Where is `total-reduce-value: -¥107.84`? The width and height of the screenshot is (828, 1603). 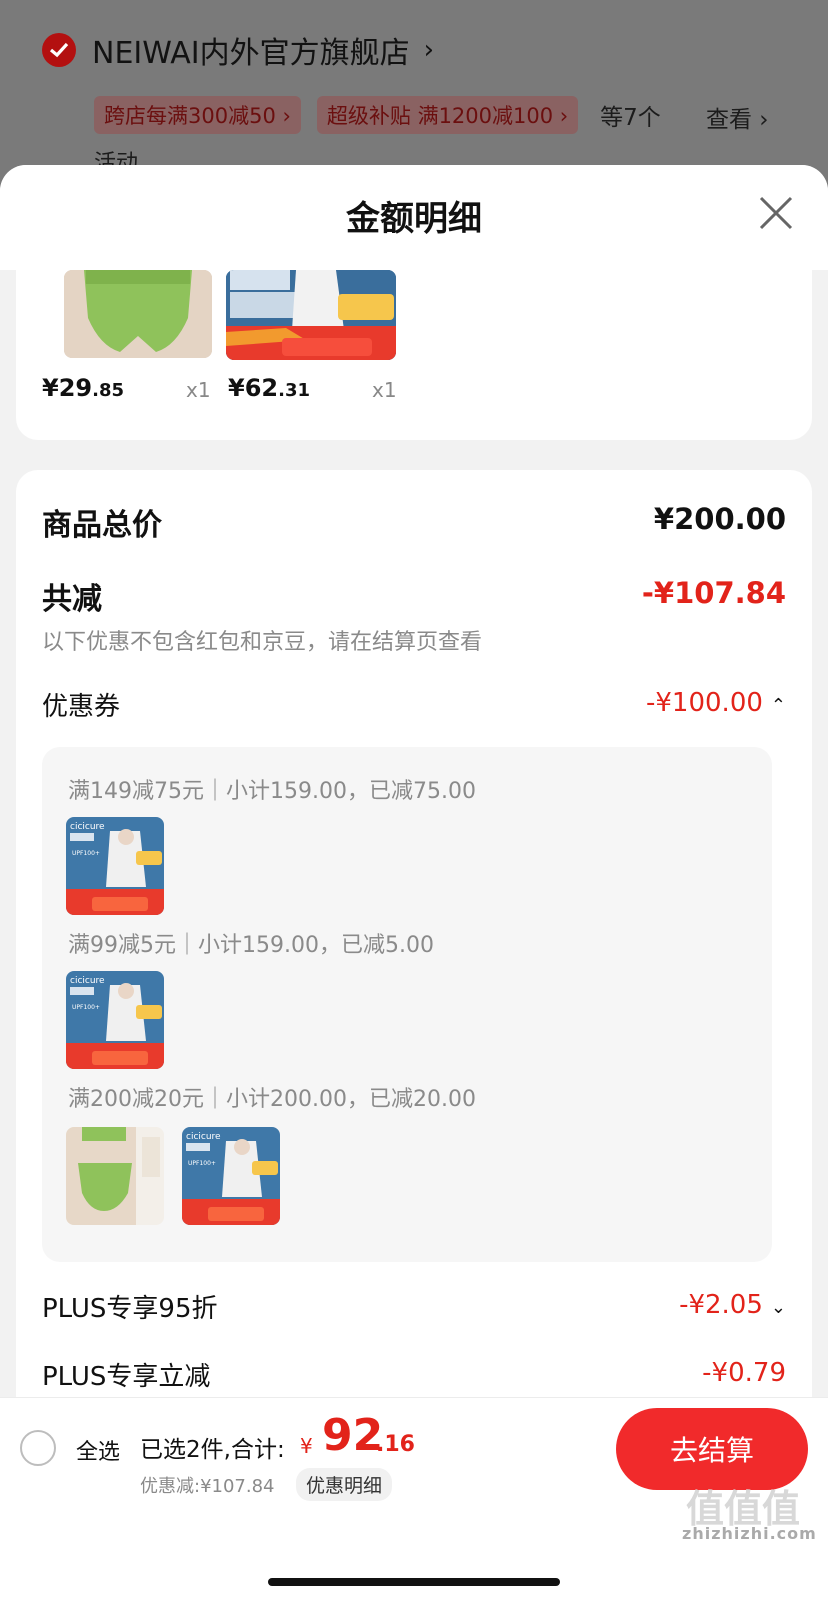
total-reduce-value: -¥107.84 is located at coordinates (713, 593).